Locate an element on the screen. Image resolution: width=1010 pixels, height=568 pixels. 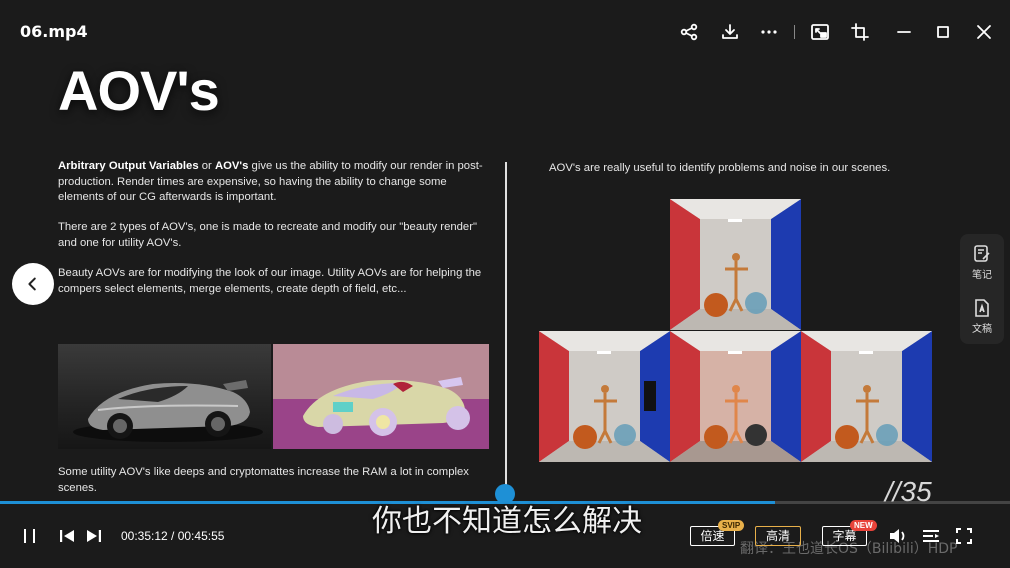
playlist-icon is located at coordinates (931, 536).